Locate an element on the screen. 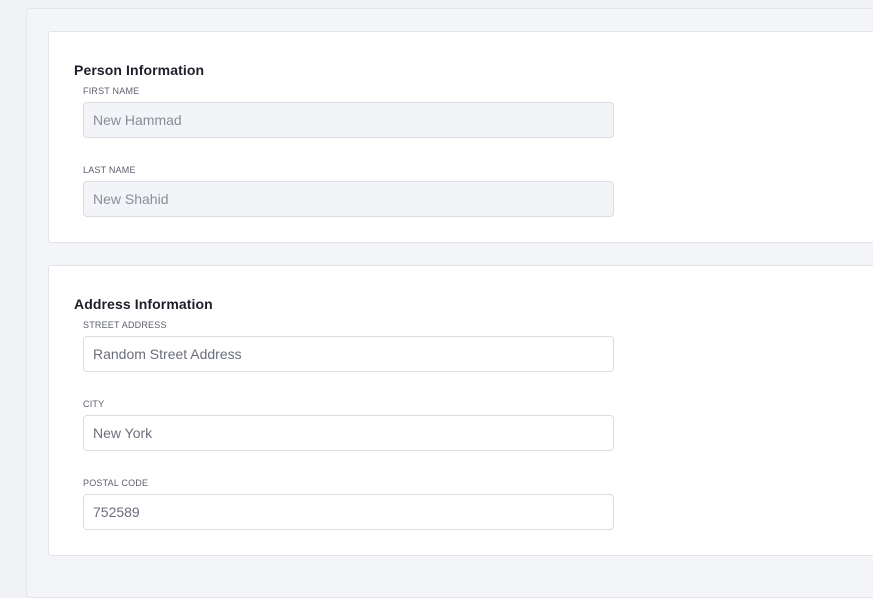 The width and height of the screenshot is (873, 598). person-information-title: Person Information is located at coordinates (139, 70).